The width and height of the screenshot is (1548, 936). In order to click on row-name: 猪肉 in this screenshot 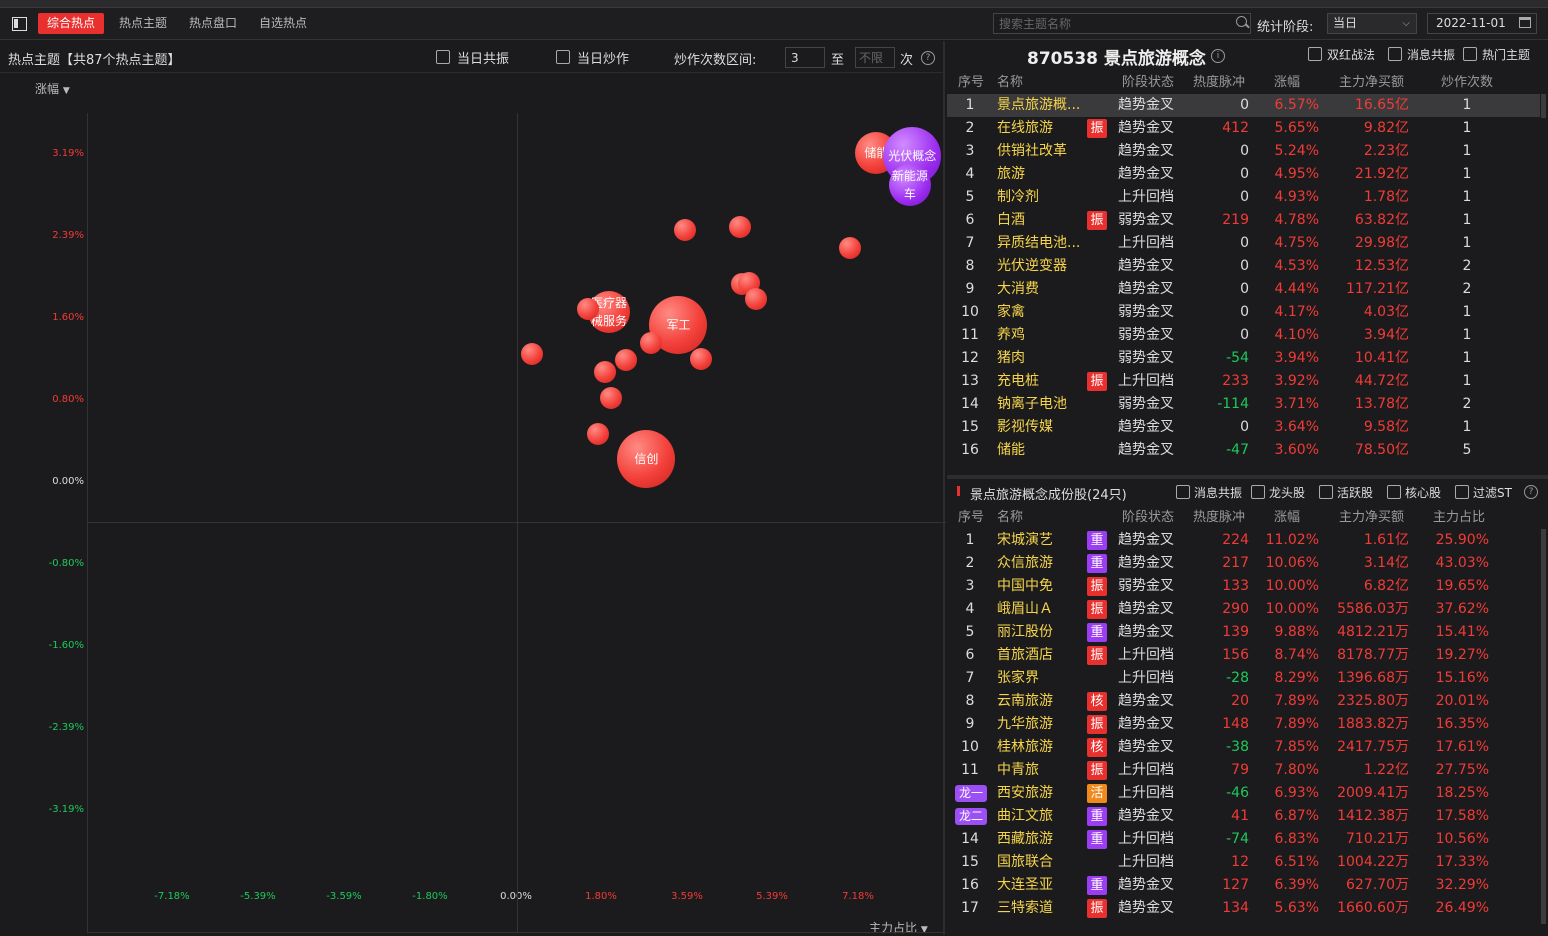, I will do `click(1011, 358)`.